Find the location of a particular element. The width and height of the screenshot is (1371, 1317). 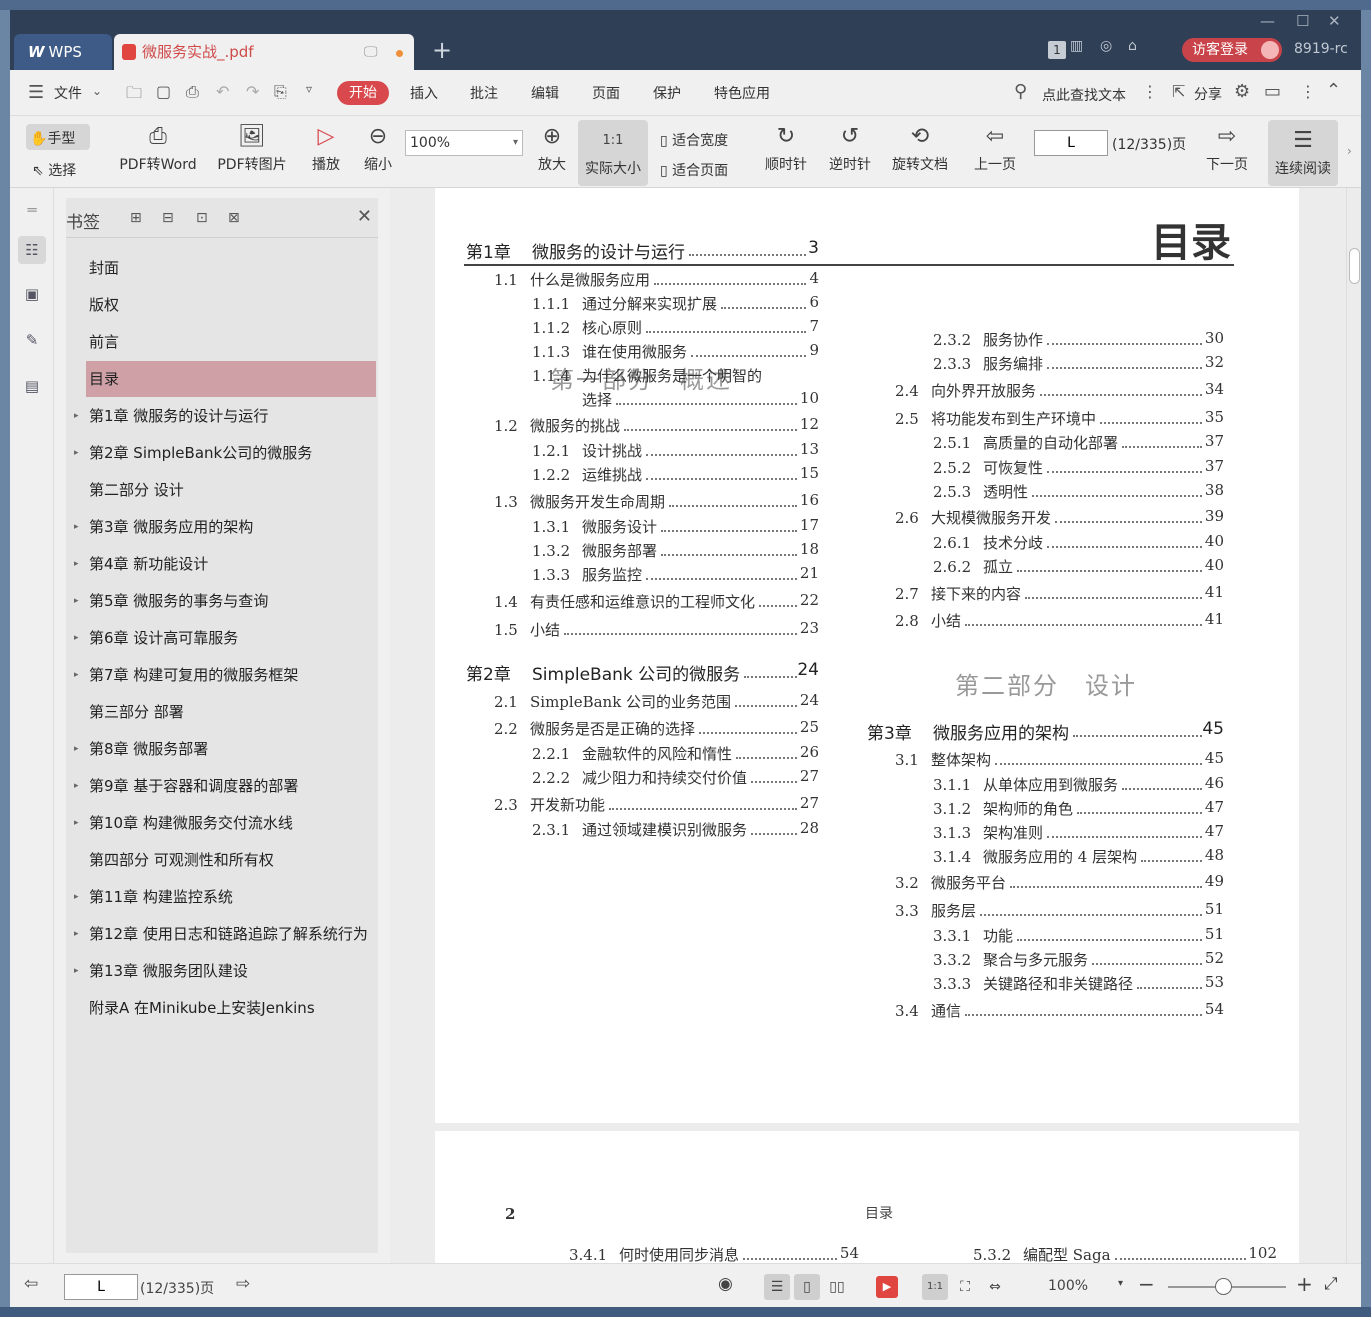

fit-page-button: ▯ 适合页面 is located at coordinates (694, 170).